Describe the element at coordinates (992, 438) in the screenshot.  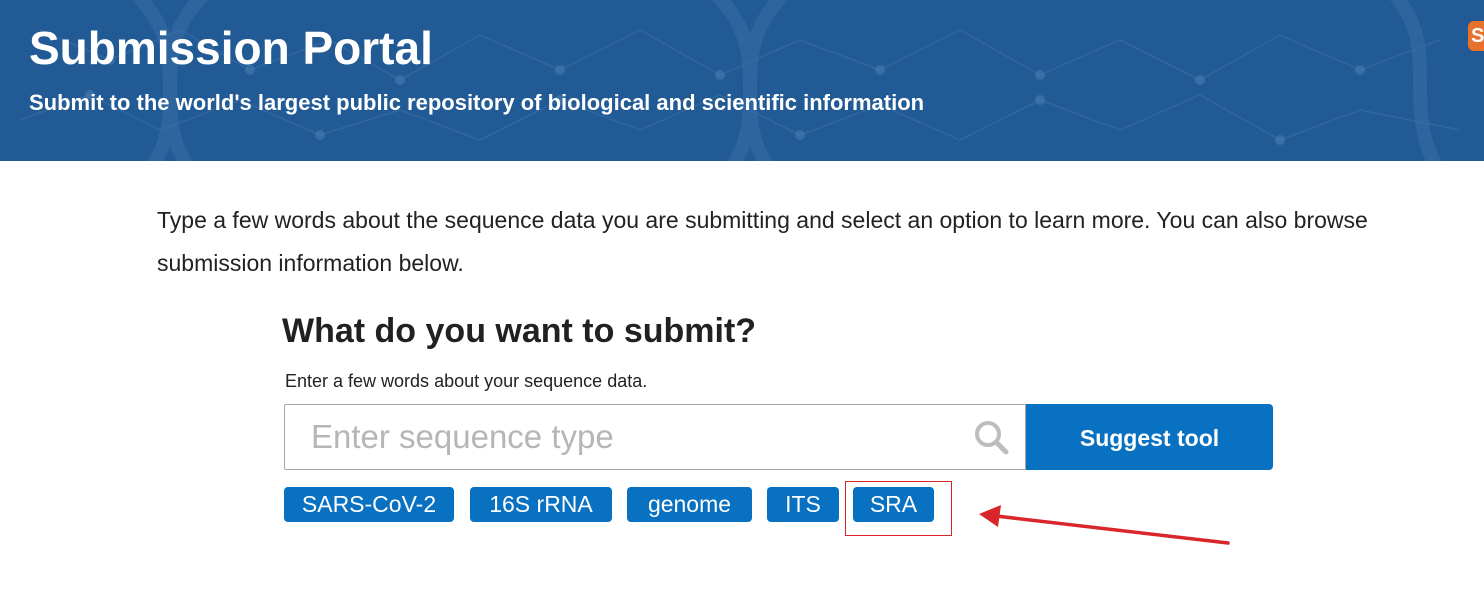
I see `search-icon` at that location.